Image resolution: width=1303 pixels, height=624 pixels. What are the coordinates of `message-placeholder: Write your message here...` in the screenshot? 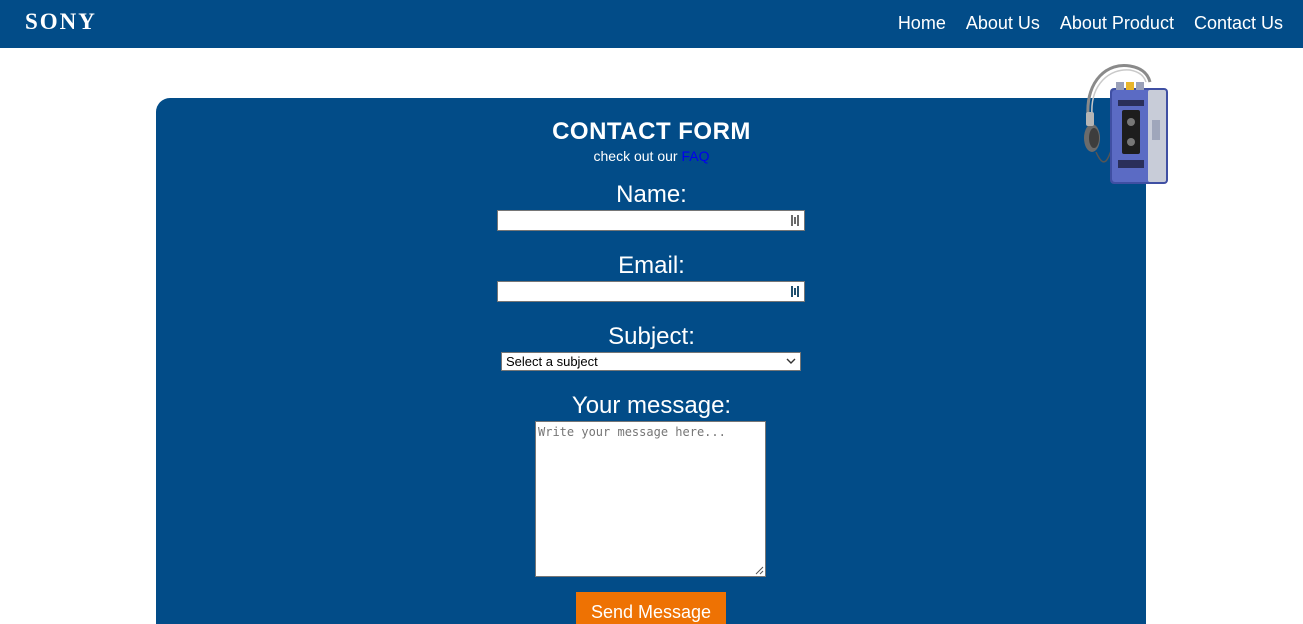 It's located at (632, 432).